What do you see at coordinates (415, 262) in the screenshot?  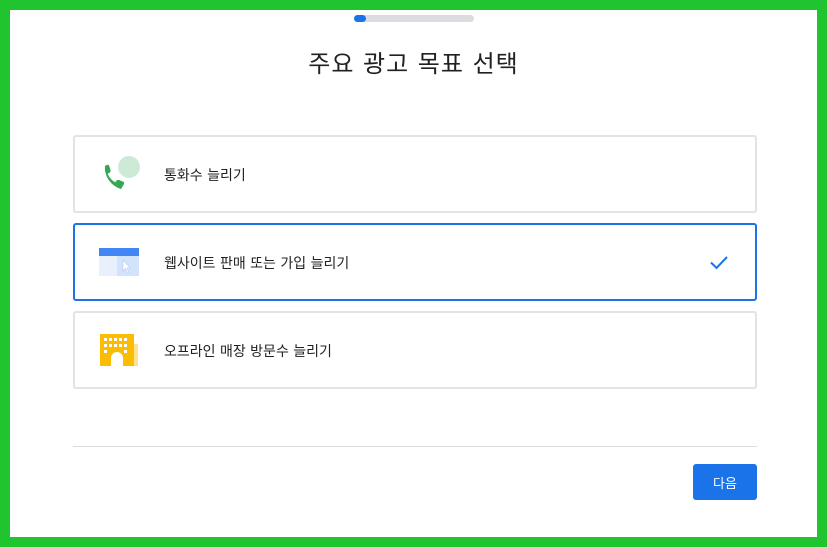 I see `option-increase-website-sales: 웹사이트 판매 또는 가입 늘리기` at bounding box center [415, 262].